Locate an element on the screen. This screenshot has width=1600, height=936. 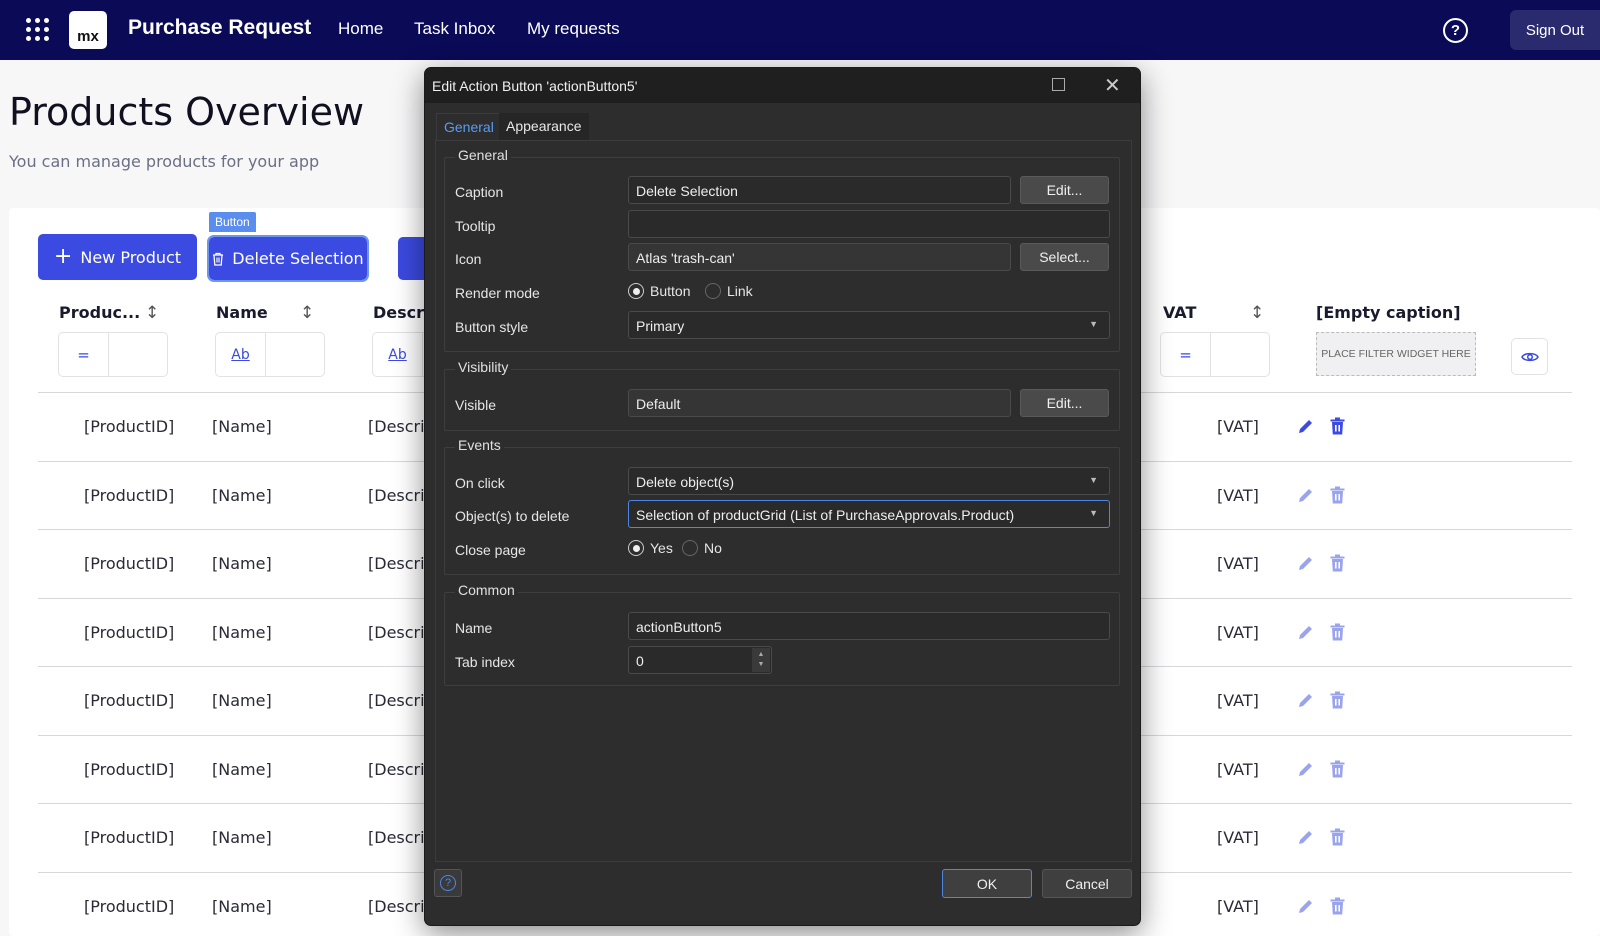
render-mode-link-label: Link is located at coordinates (740, 291).